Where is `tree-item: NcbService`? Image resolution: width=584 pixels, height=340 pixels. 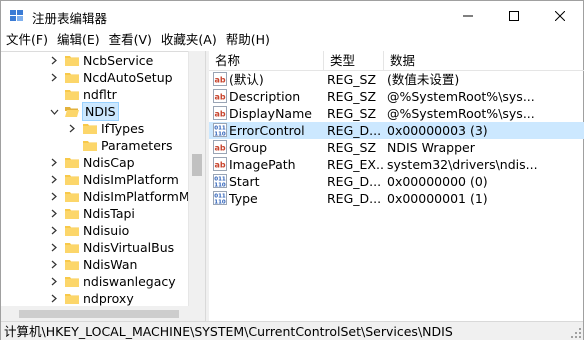
tree-item: NcbService is located at coordinates (101, 60).